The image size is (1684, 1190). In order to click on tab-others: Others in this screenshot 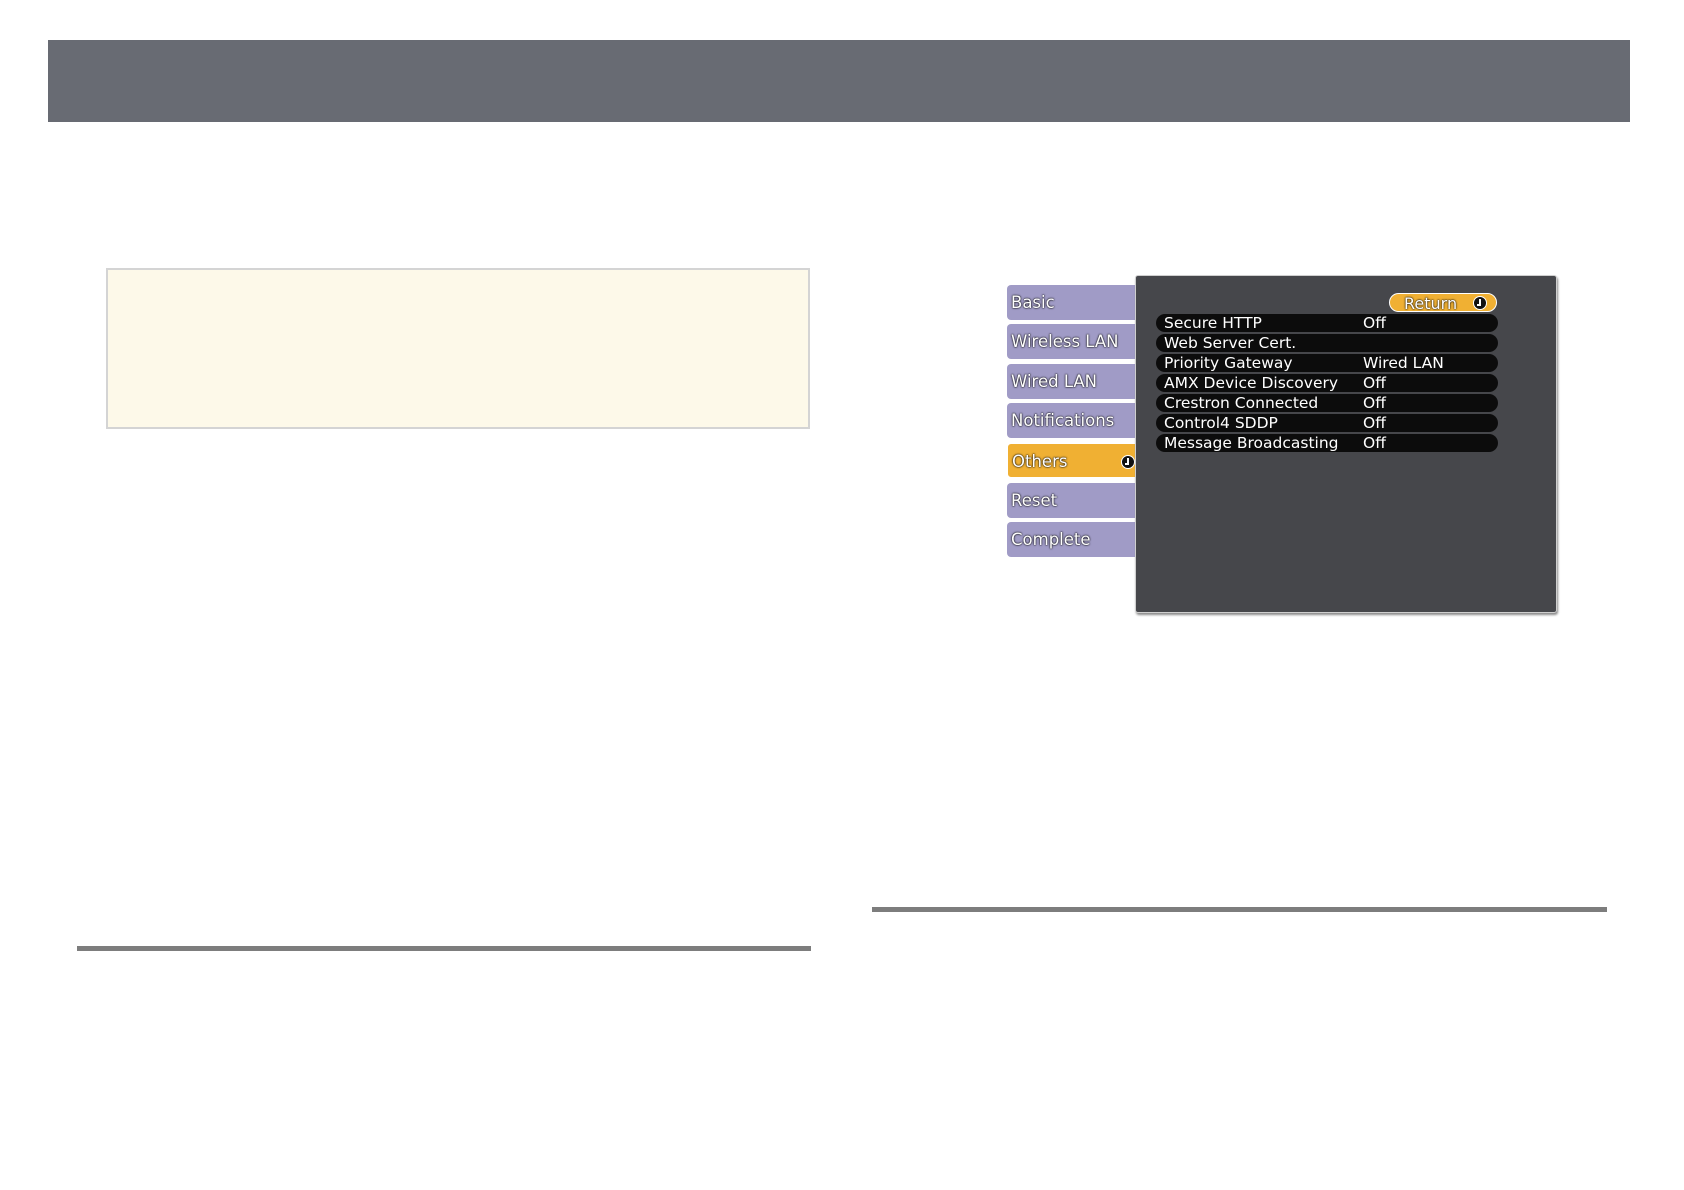, I will do `click(1075, 460)`.